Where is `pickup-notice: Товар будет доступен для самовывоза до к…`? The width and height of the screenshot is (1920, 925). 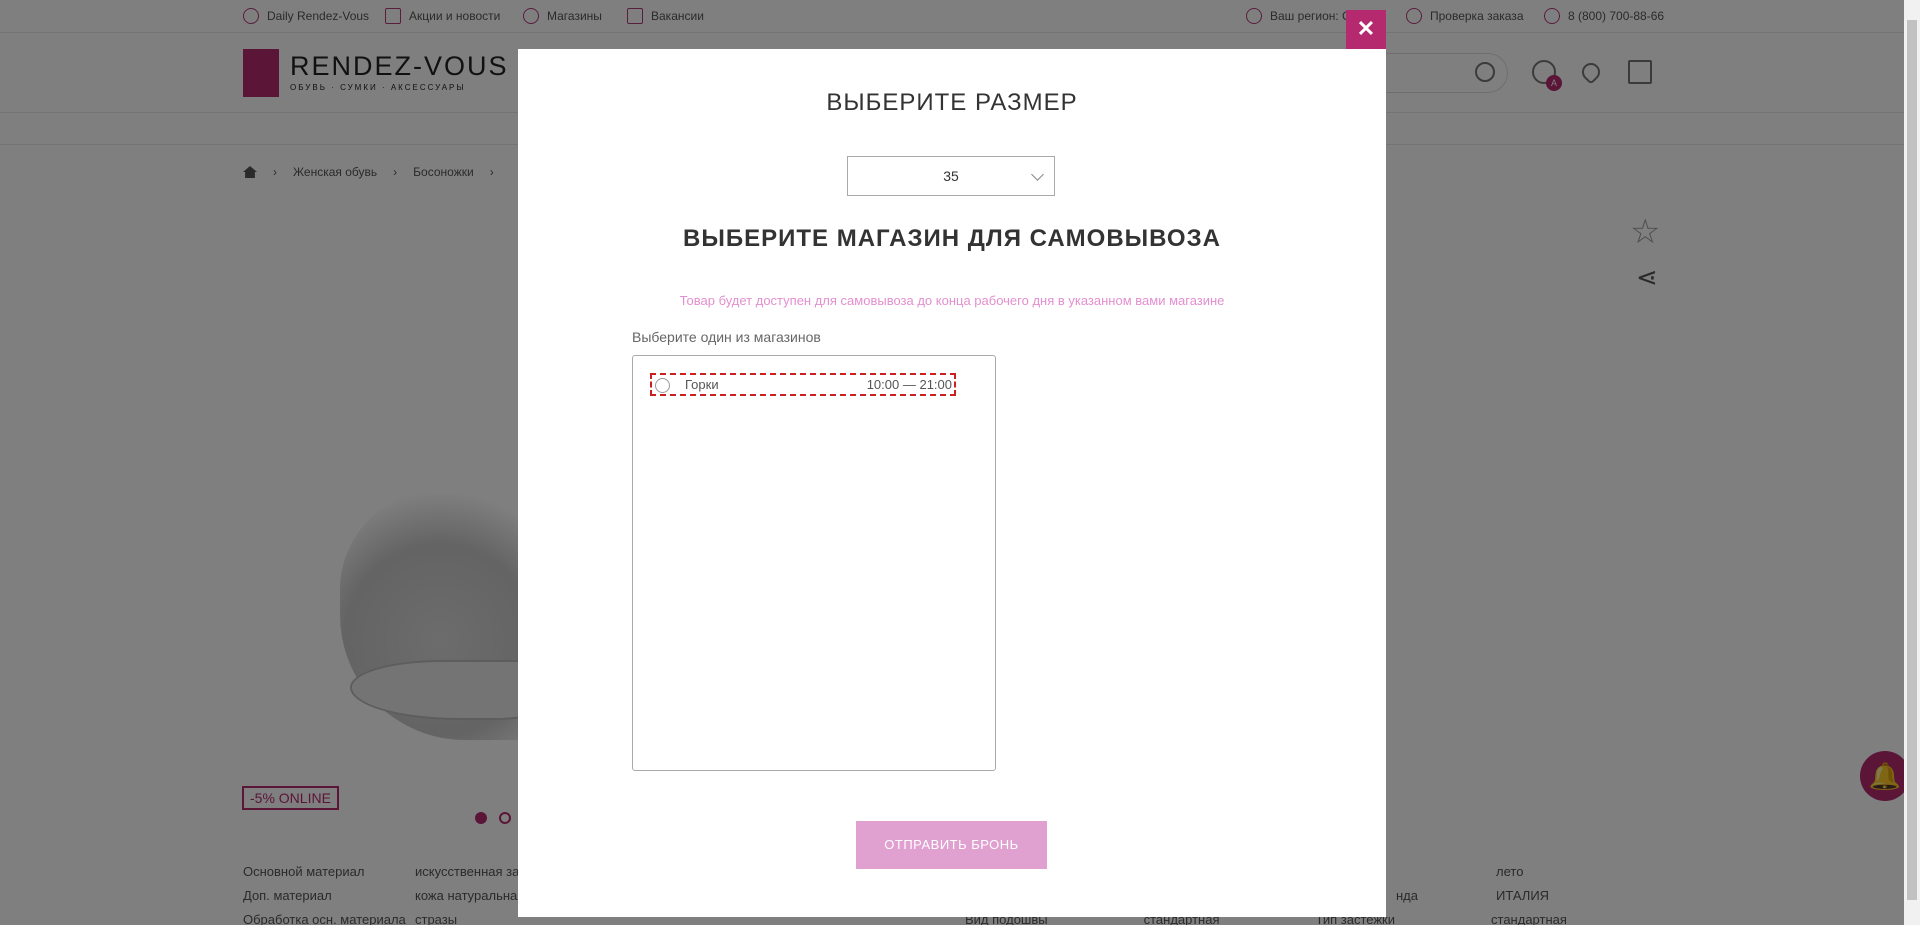 pickup-notice: Товар будет доступен для самовывоза до к… is located at coordinates (952, 300).